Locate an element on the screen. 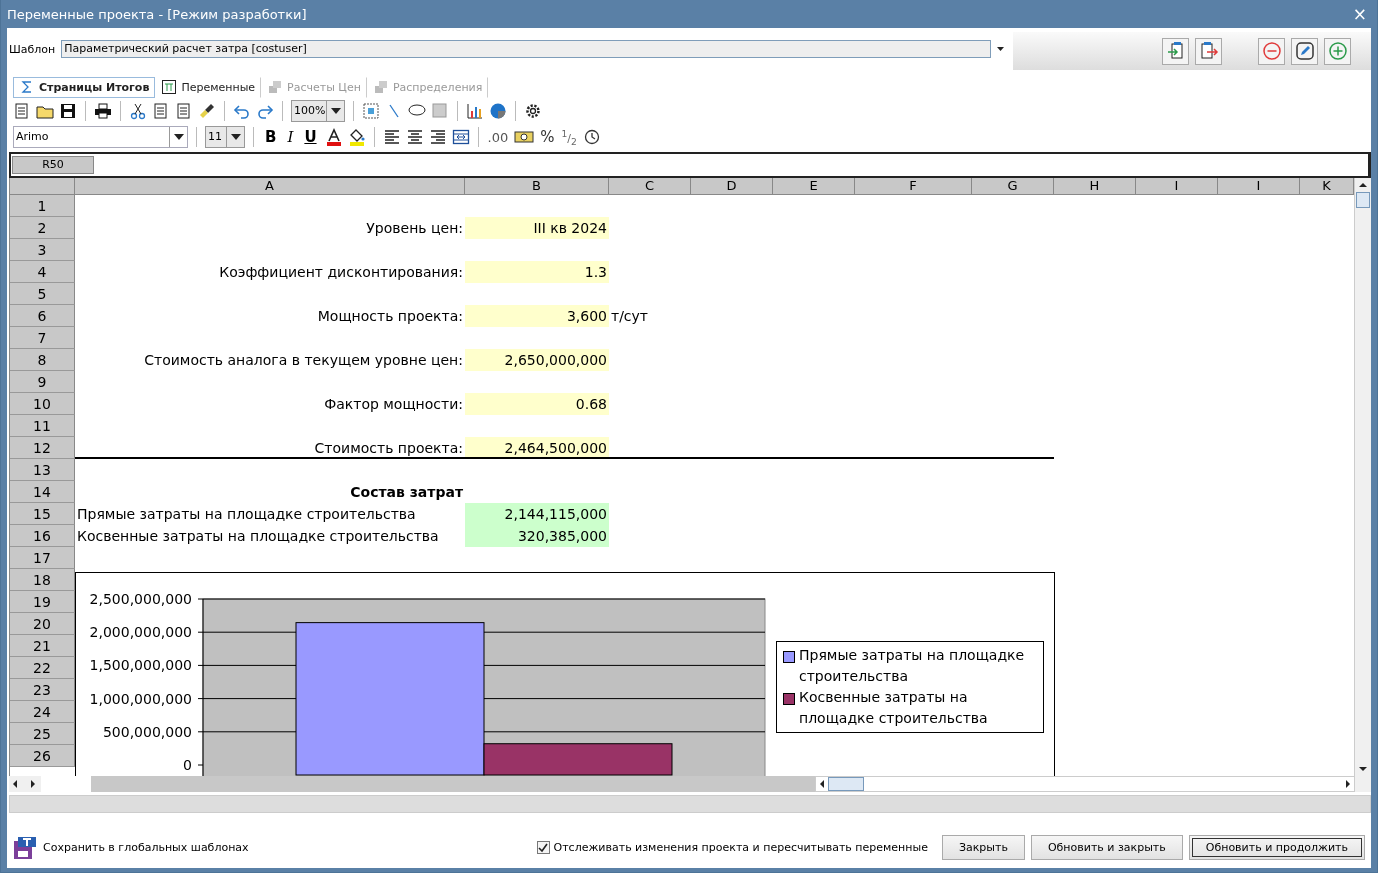 The width and height of the screenshot is (1378, 873). column-header: D is located at coordinates (732, 186).